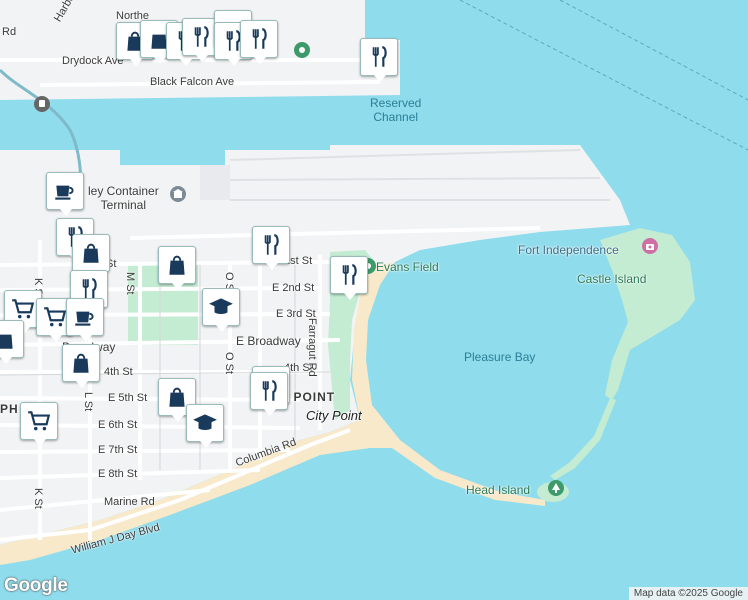 This screenshot has width=748, height=600. I want to click on camera-icon, so click(650, 246).